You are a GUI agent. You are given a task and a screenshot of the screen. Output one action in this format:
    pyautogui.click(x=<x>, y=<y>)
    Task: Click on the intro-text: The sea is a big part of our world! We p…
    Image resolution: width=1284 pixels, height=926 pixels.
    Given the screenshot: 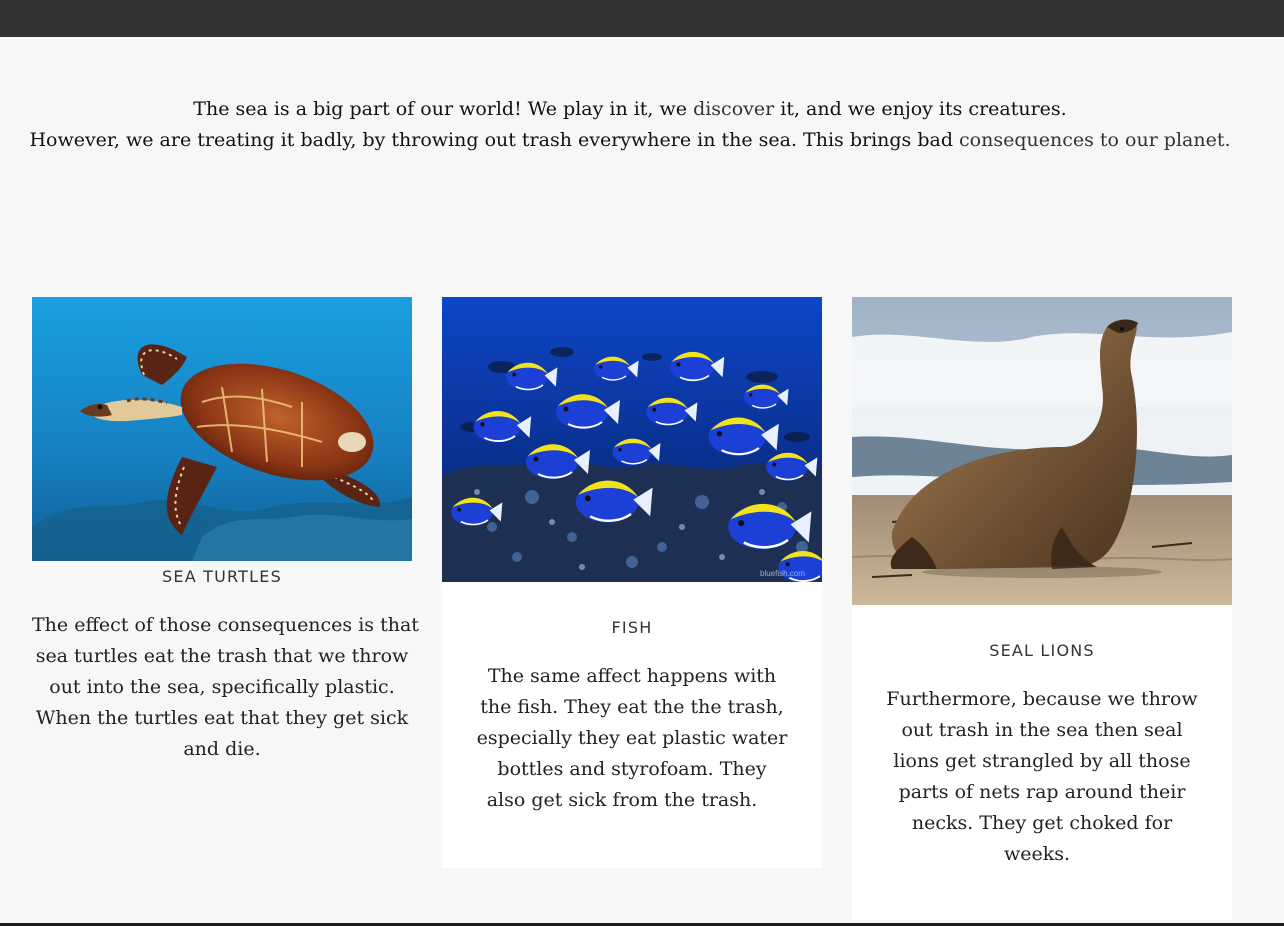 What is the action you would take?
    pyautogui.click(x=630, y=125)
    